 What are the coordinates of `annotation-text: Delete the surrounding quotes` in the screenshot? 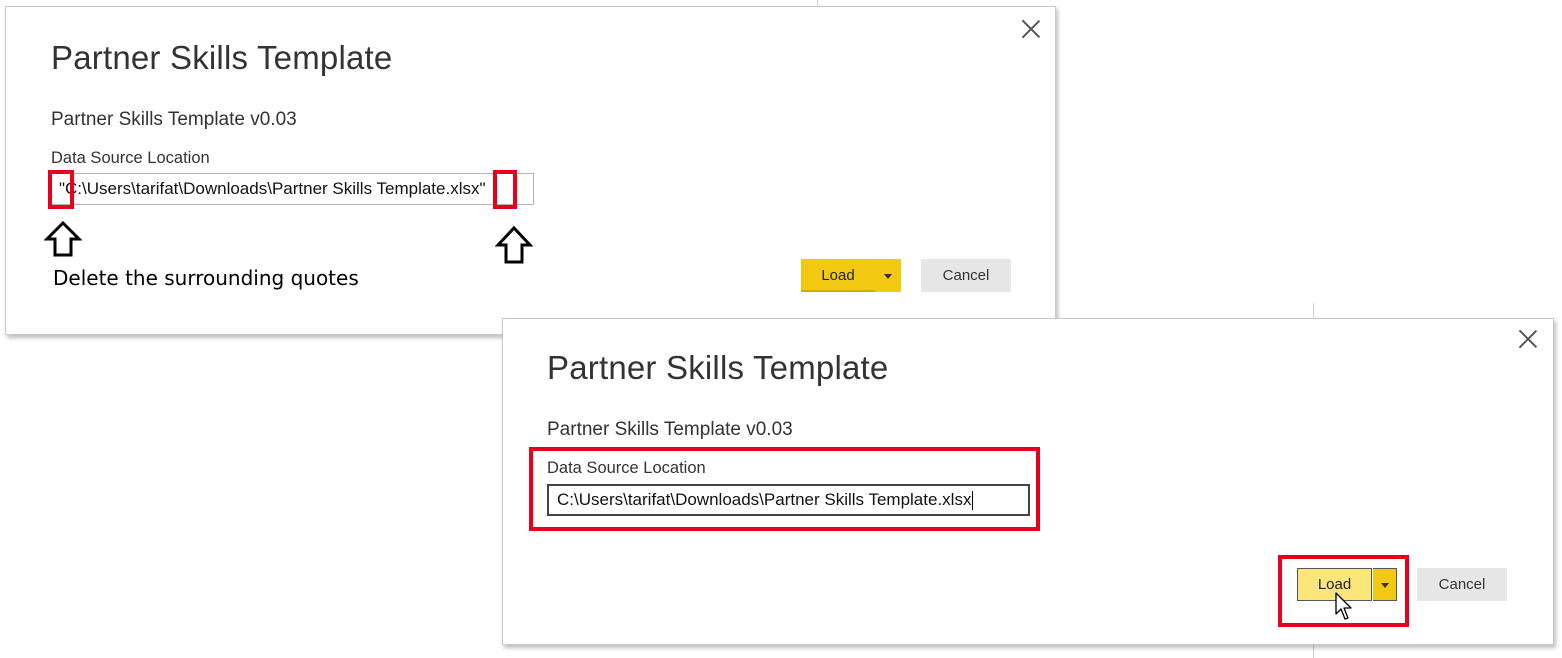 It's located at (206, 278).